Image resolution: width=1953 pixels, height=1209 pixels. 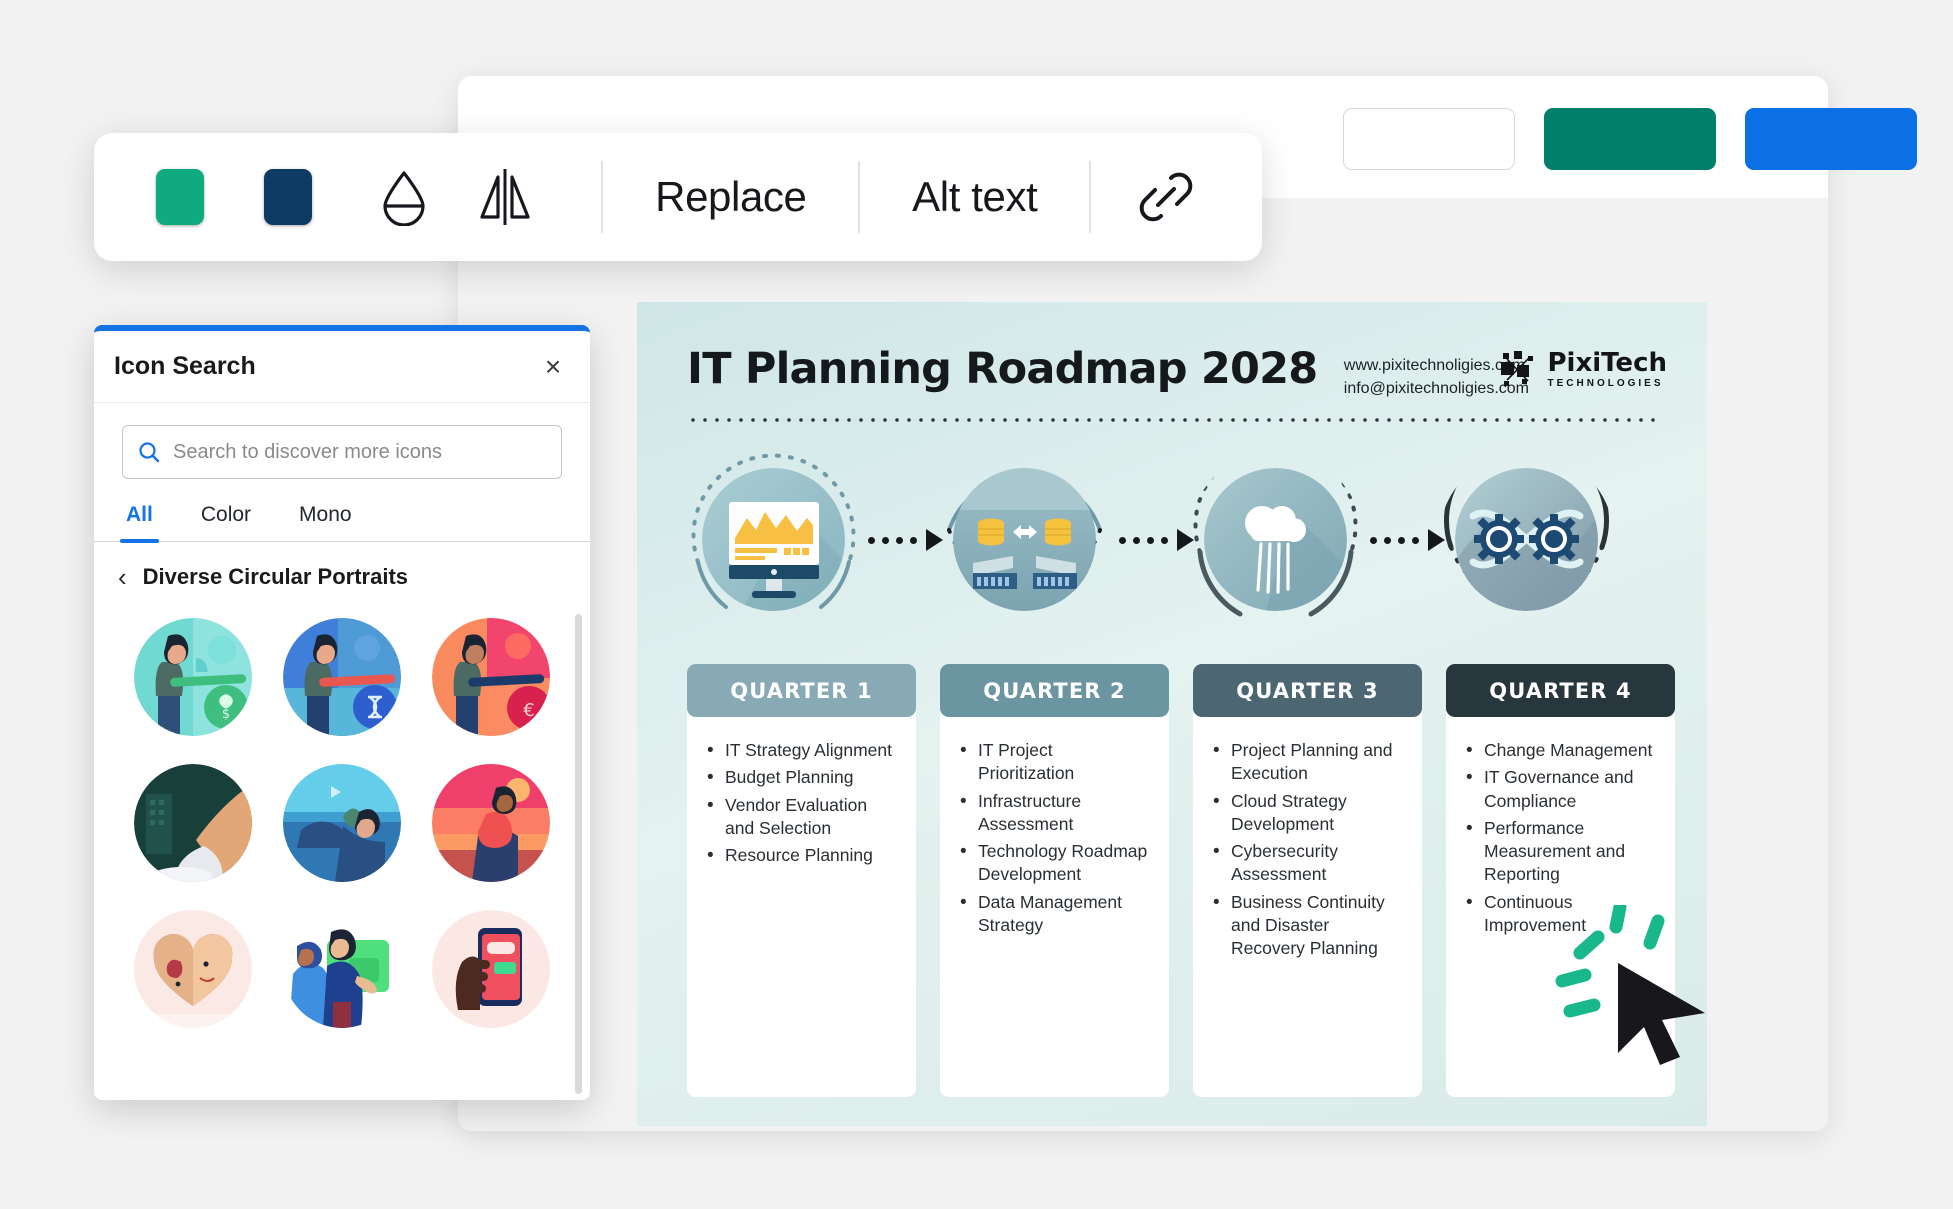 What do you see at coordinates (185, 366) in the screenshot?
I see `icon-search-title: Icon Search` at bounding box center [185, 366].